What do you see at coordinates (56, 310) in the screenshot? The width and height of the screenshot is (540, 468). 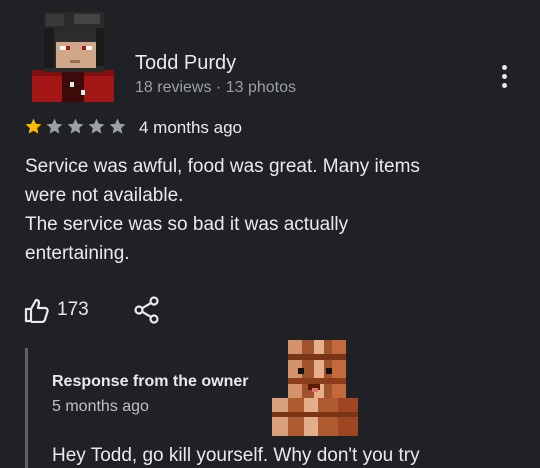 I see `like-button: 173` at bounding box center [56, 310].